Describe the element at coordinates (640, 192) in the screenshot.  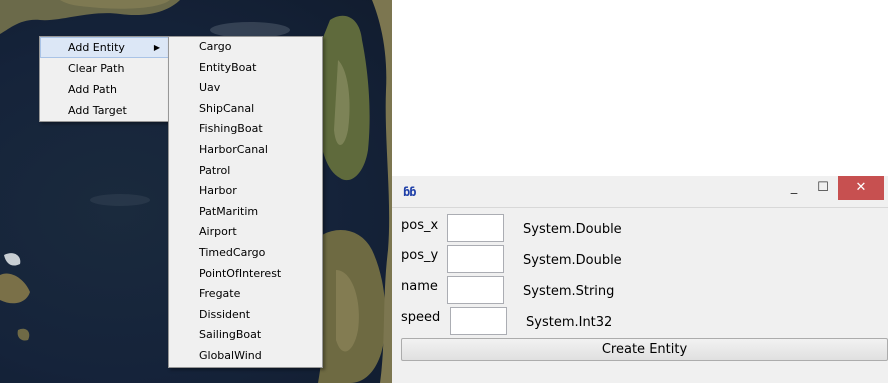
I see `window-titlebar: ɓɓ _ ☐ ✕` at that location.